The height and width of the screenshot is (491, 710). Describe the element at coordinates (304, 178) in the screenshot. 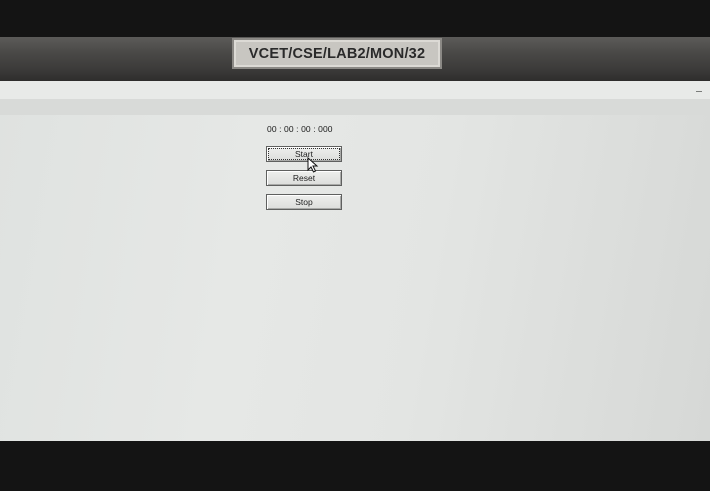

I see `reset-button: Reset` at that location.